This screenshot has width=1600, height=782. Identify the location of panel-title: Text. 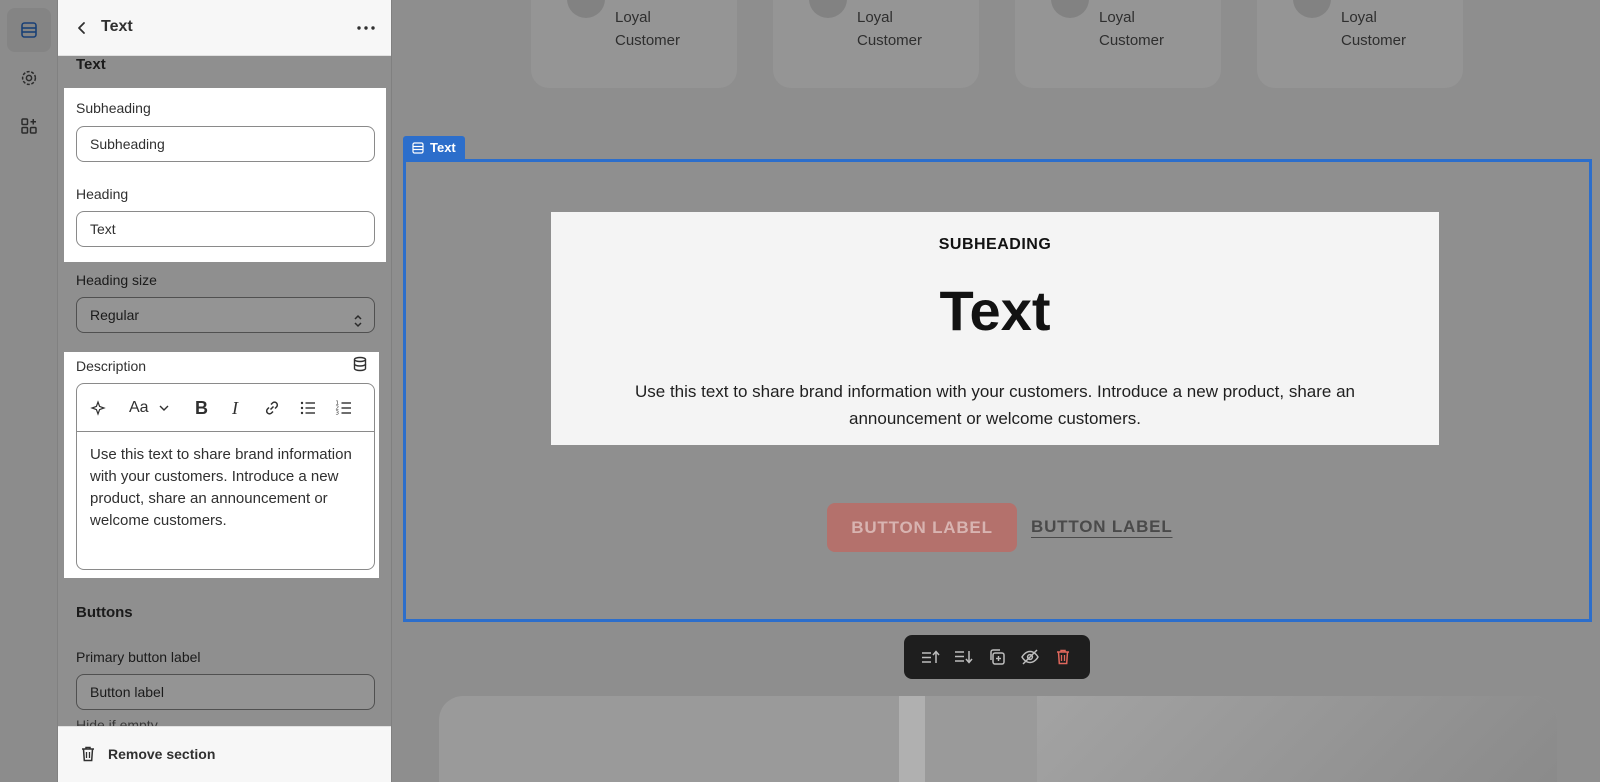
(117, 26).